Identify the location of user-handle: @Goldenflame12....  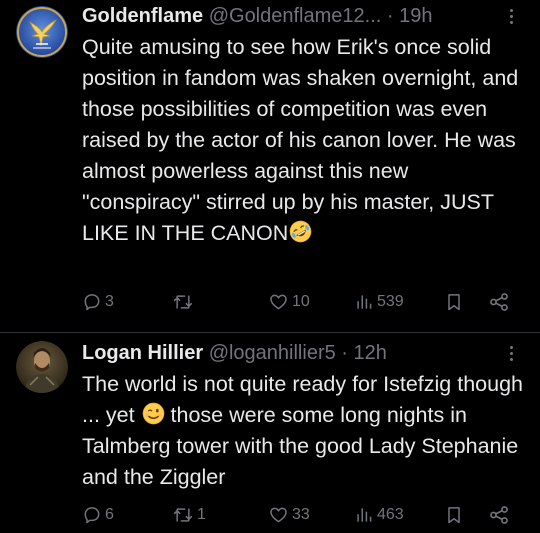
(295, 16).